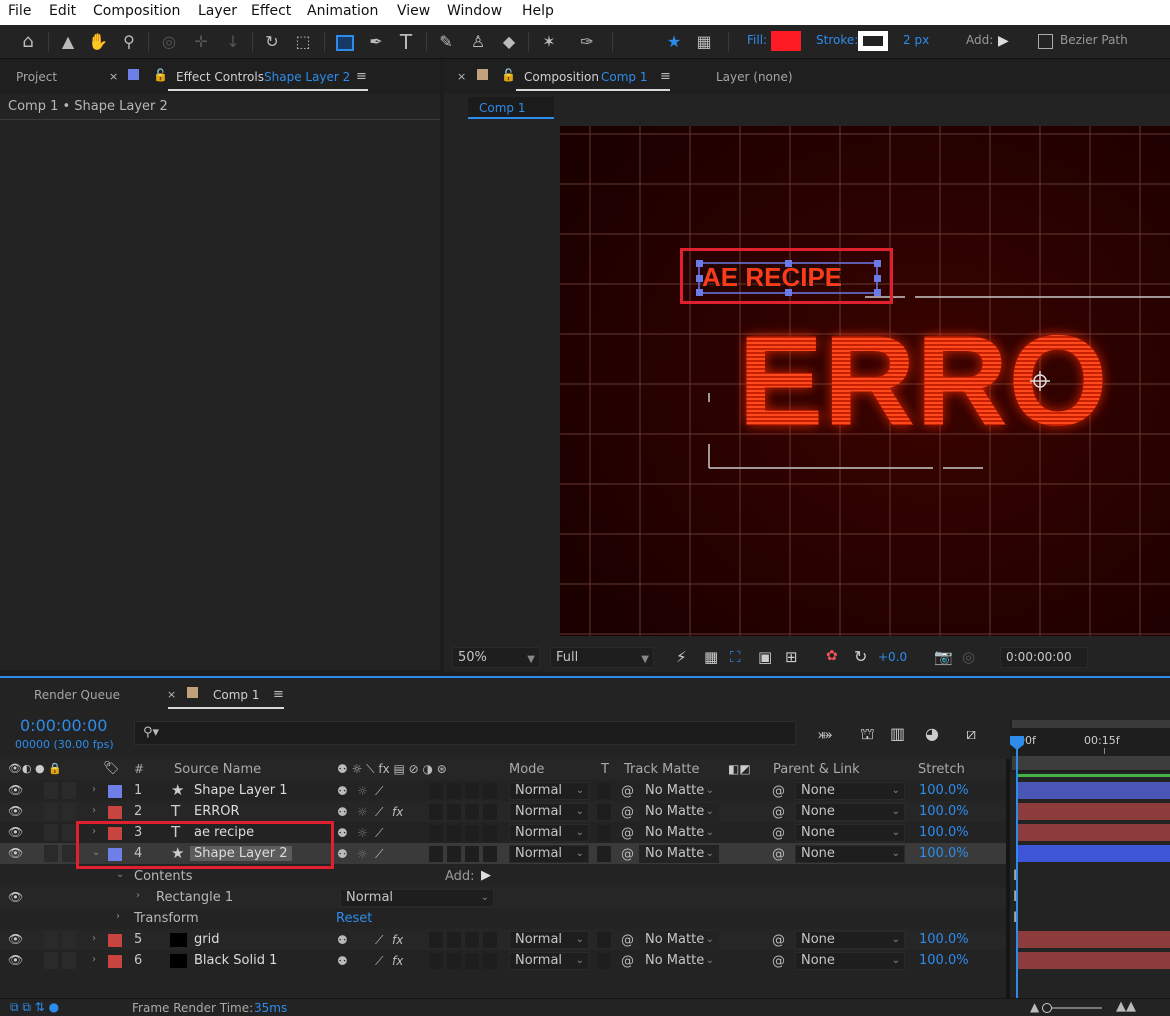 The width and height of the screenshot is (1170, 1016). I want to click on collapse-switch-icon: ☼, so click(362, 833).